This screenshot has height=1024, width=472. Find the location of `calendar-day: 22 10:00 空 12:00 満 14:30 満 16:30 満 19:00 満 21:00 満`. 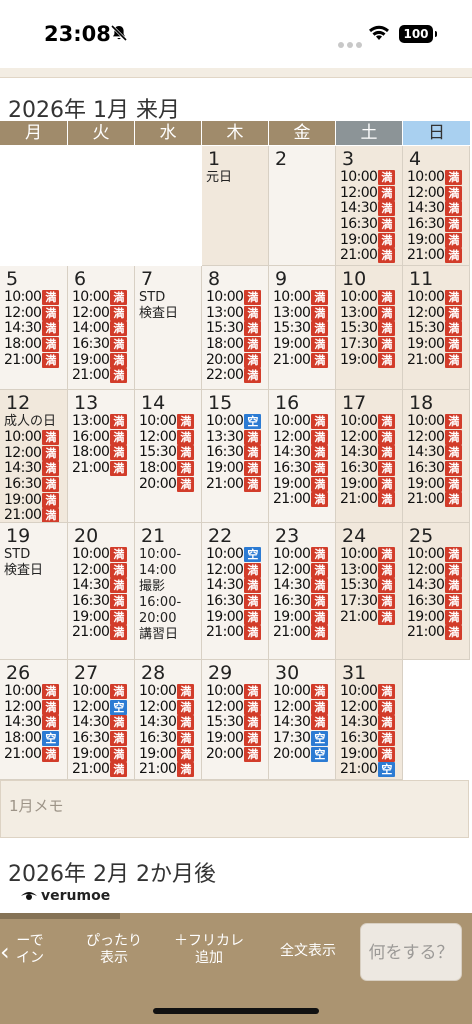

calendar-day: 22 10:00 空 12:00 満 14:30 満 16:30 満 19:00 満 21:00 満 is located at coordinates (235, 591).